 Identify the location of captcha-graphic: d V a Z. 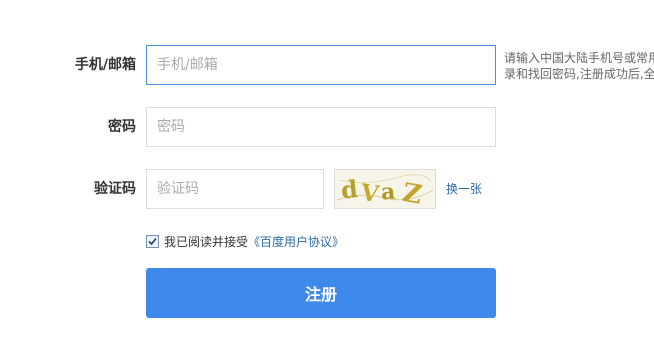
(385, 191).